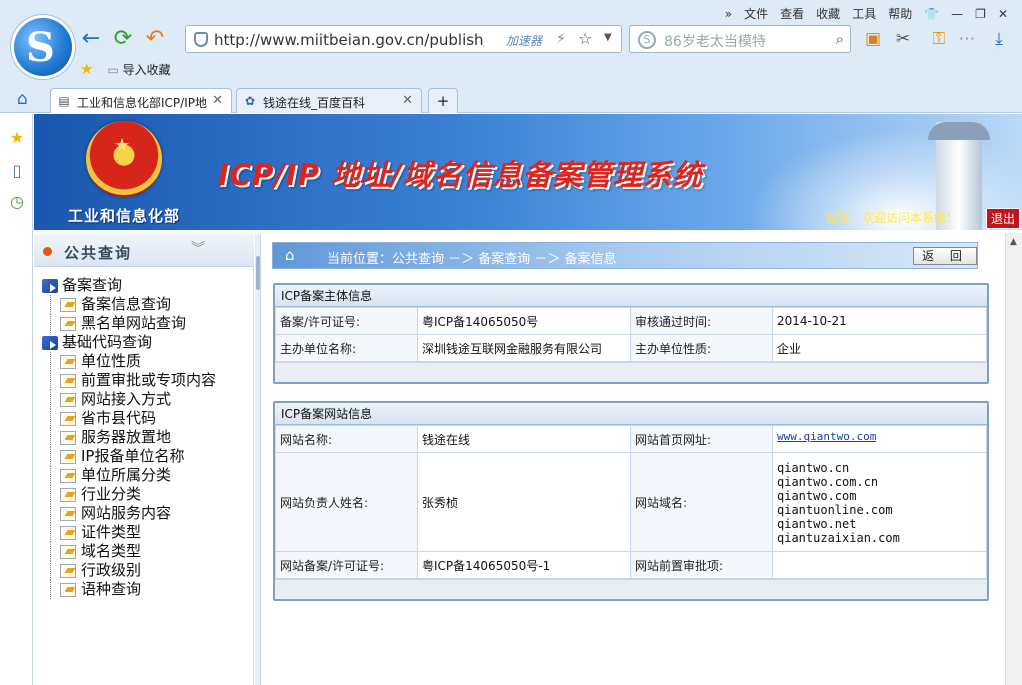 Image resolution: width=1022 pixels, height=685 pixels. Describe the element at coordinates (146, 475) in the screenshot. I see `tree-item-unit-category: 单位所属分类` at that location.